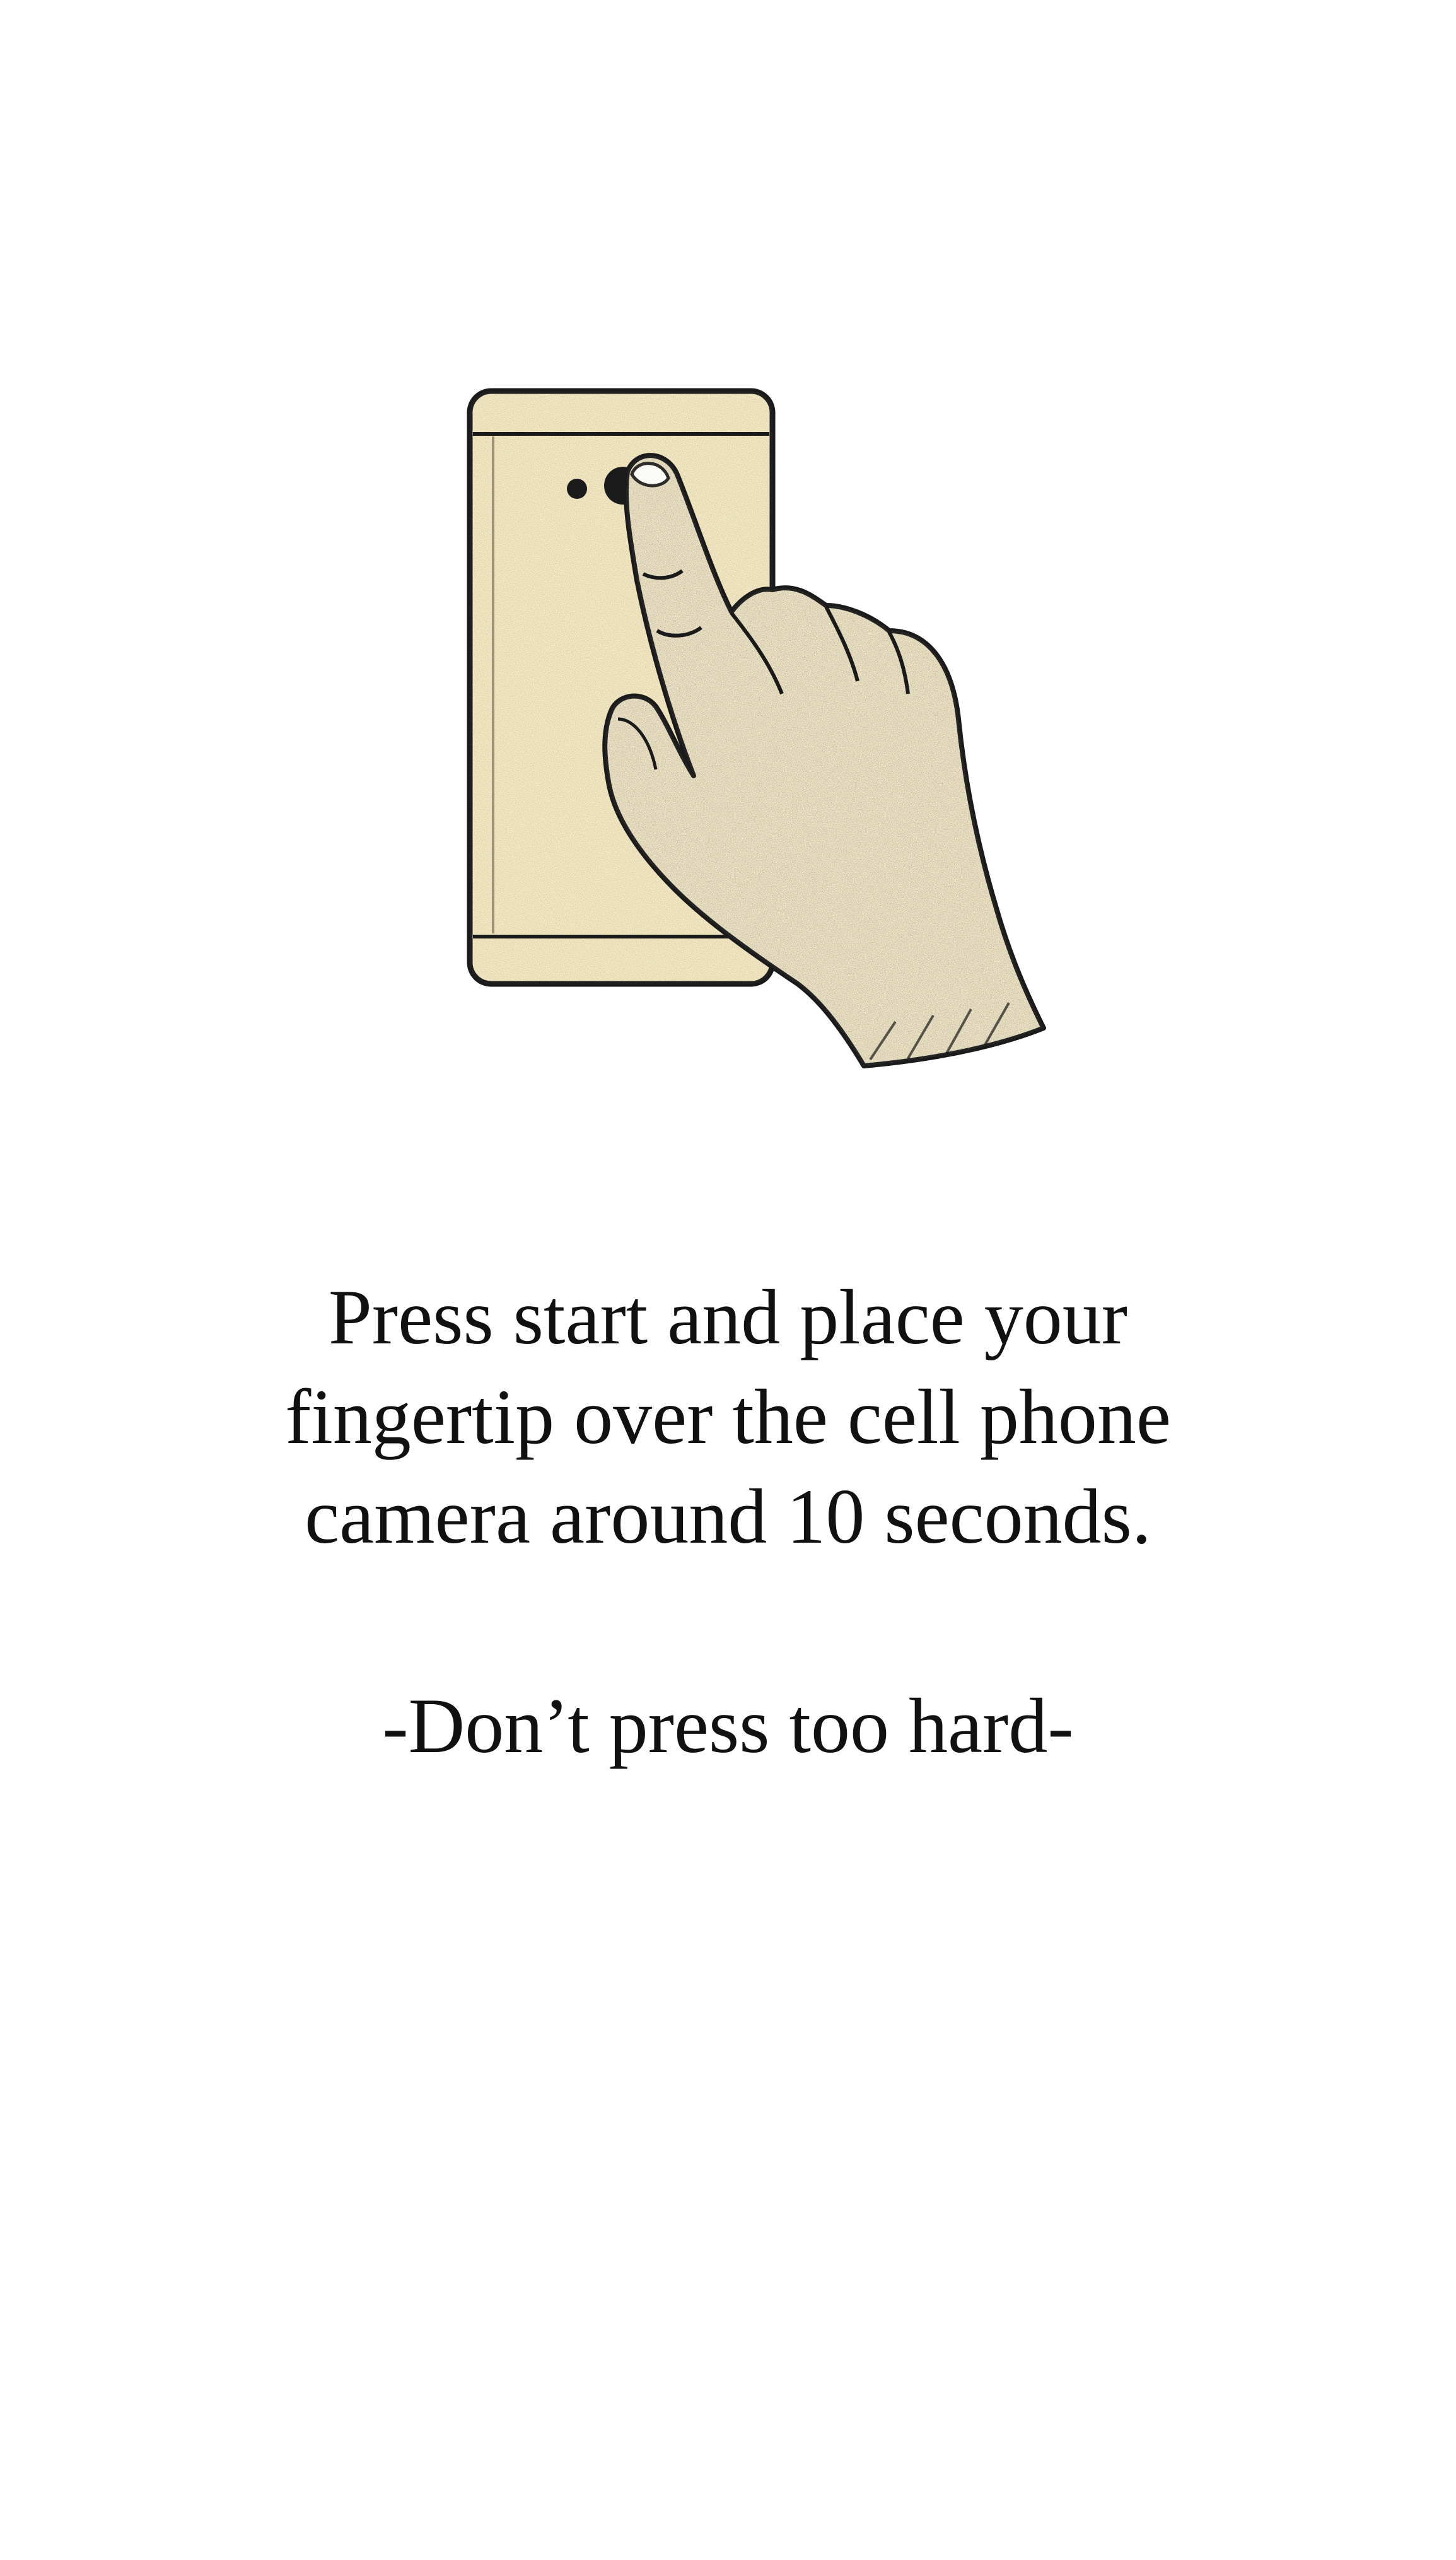  Describe the element at coordinates (728, 1317) in the screenshot. I see `instruction-line: Press start and place your` at that location.